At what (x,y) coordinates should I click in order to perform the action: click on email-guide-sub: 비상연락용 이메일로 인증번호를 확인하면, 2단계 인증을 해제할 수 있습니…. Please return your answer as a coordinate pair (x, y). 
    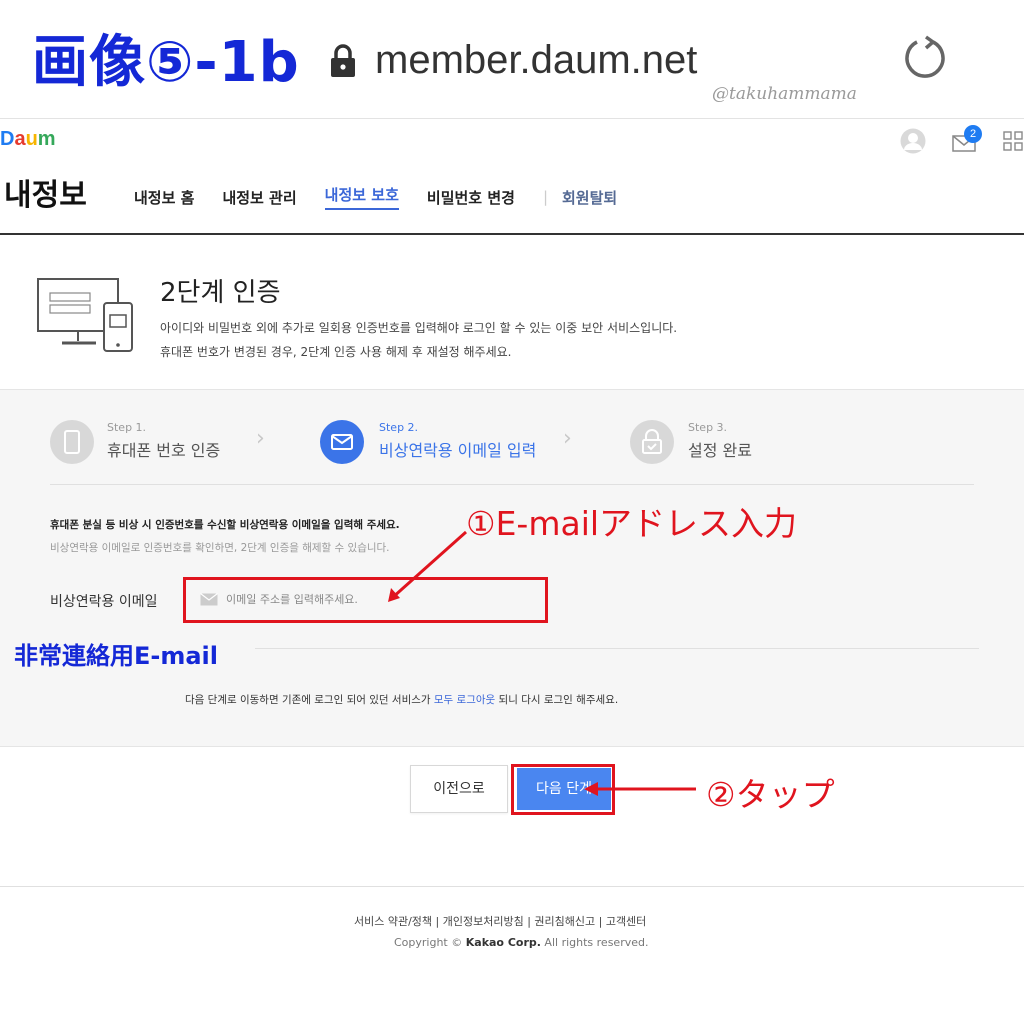
    Looking at the image, I should click on (220, 548).